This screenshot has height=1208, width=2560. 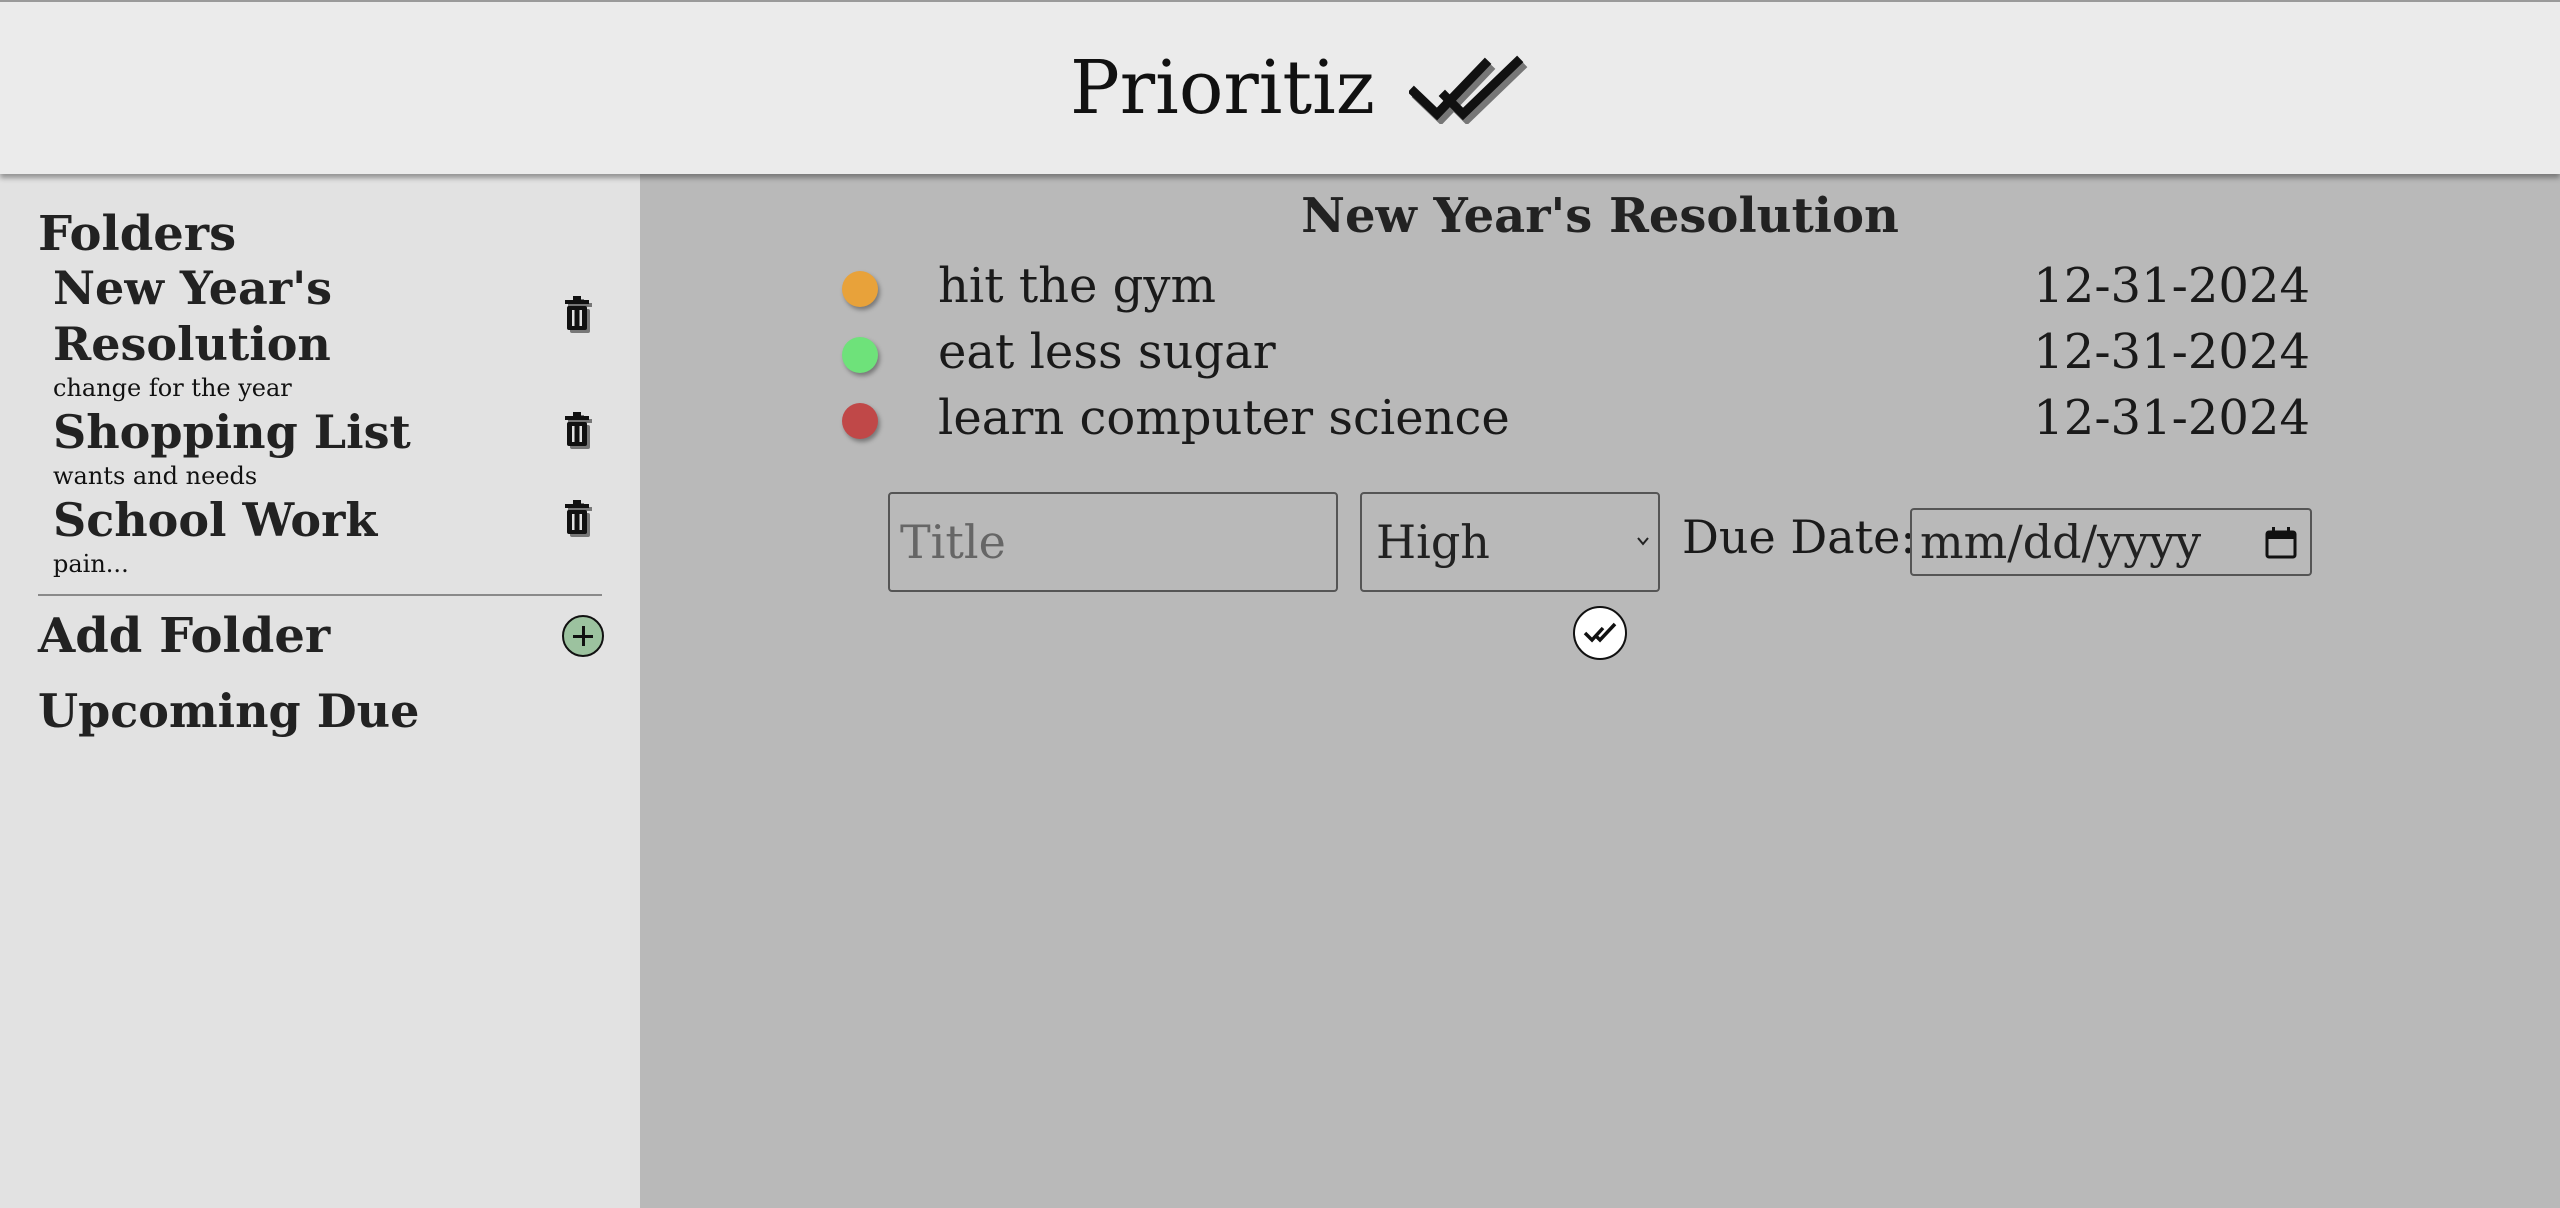 What do you see at coordinates (137, 234) in the screenshot?
I see `folders-heading: Folders` at bounding box center [137, 234].